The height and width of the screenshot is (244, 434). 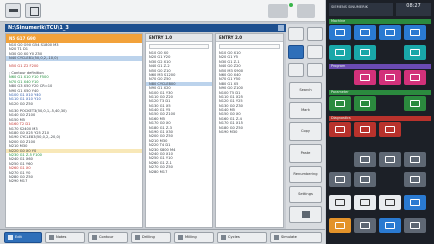 I want to click on milling-icon, so click(x=180, y=237).